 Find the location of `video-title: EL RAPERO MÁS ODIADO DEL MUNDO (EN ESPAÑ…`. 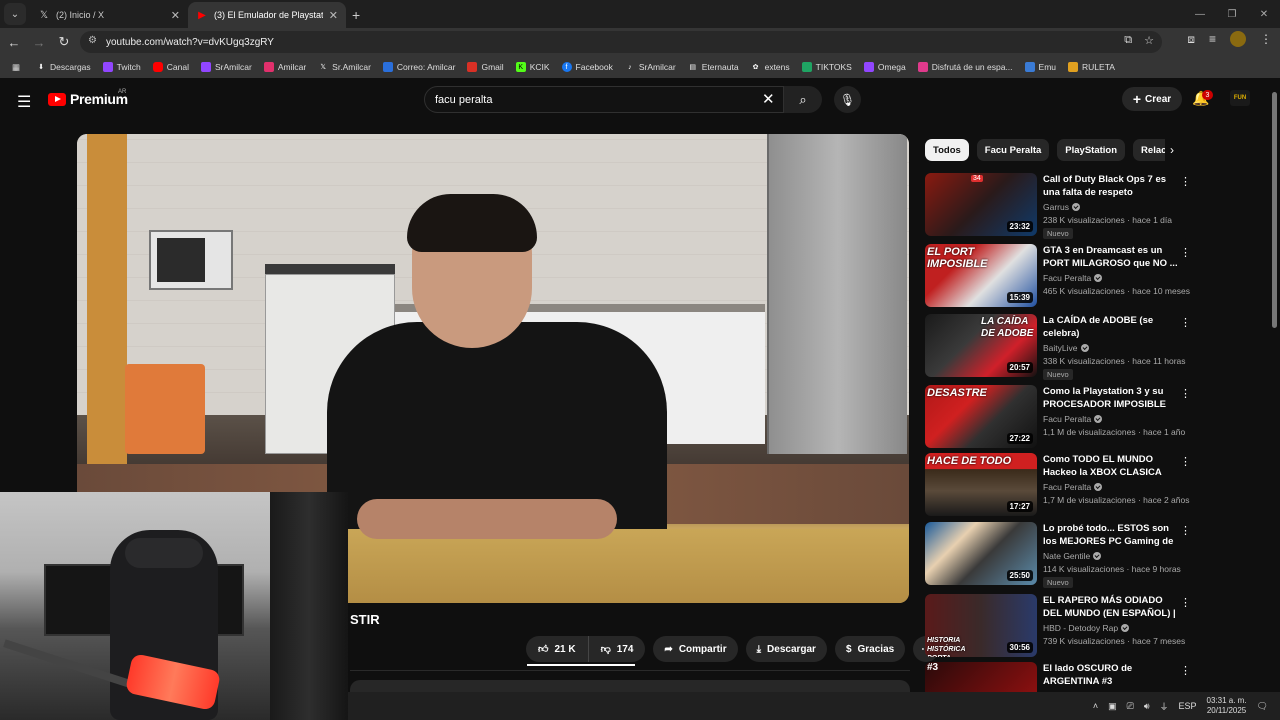

video-title: EL RAPERO MÁS ODIADO DEL MUNDO (EN ESPAÑ… is located at coordinates (1113, 607).